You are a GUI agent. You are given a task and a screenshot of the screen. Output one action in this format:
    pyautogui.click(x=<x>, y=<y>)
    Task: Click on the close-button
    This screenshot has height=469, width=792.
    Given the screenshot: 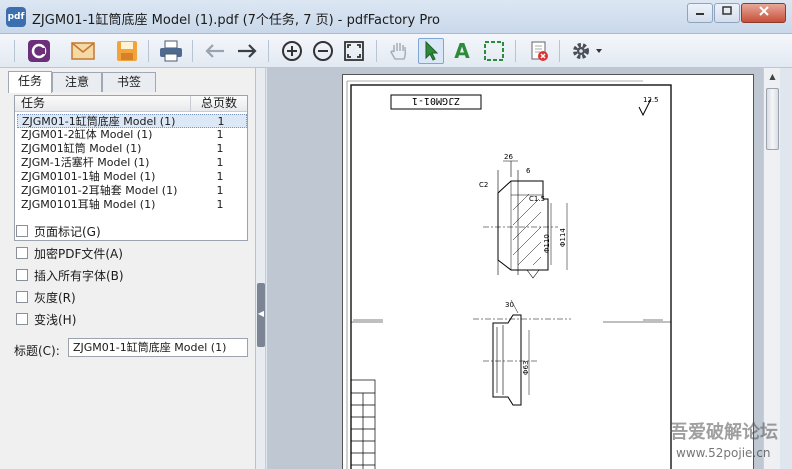 What is the action you would take?
    pyautogui.click(x=763, y=13)
    